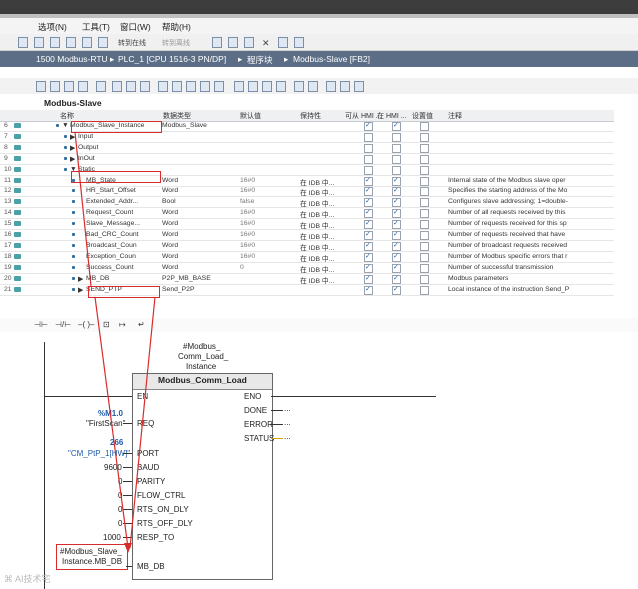 The image size is (638, 589). I want to click on watermark-text: AI技术宅, so click(33, 579).